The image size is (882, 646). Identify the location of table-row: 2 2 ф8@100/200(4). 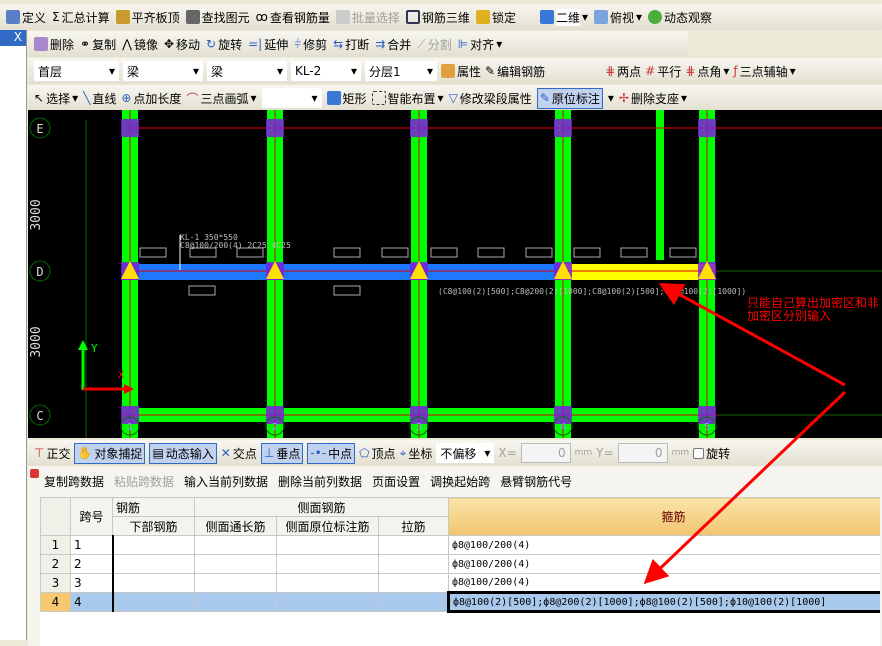
(460, 564).